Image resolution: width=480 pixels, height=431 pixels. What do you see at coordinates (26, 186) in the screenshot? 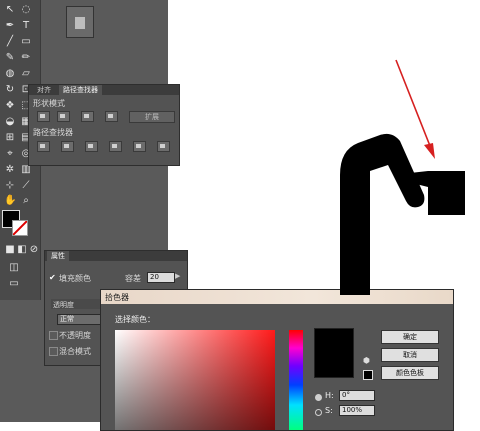
I see `slice-tool-icon: ⟋` at bounding box center [26, 186].